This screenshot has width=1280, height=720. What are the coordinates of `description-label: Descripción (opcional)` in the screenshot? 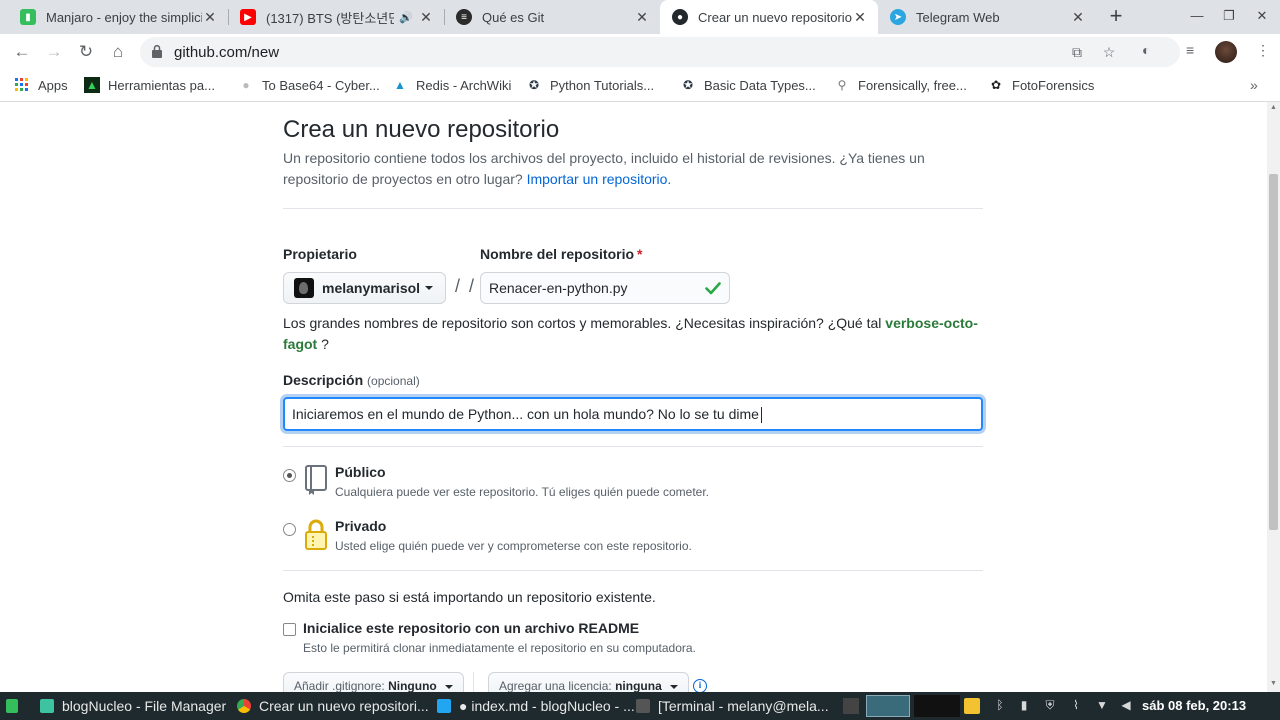 It's located at (351, 380).